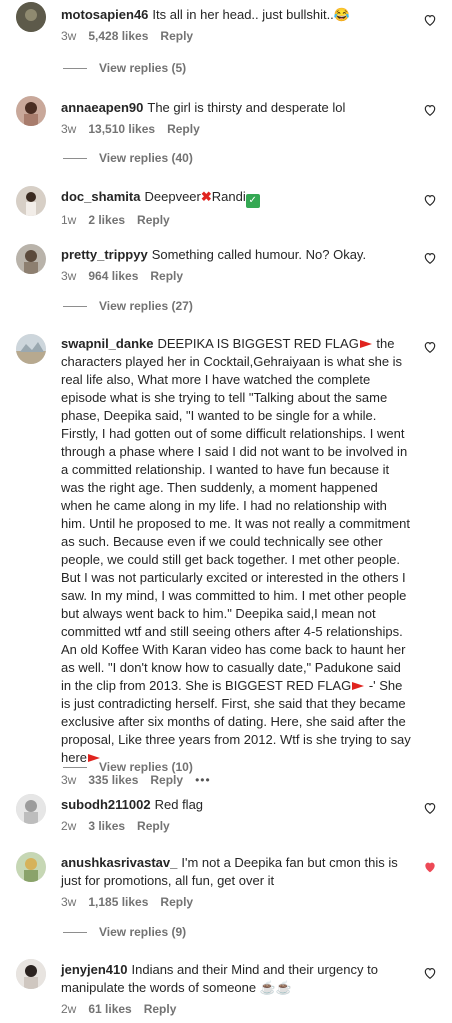  Describe the element at coordinates (113, 276) in the screenshot. I see `like-count: 964 likes` at that location.